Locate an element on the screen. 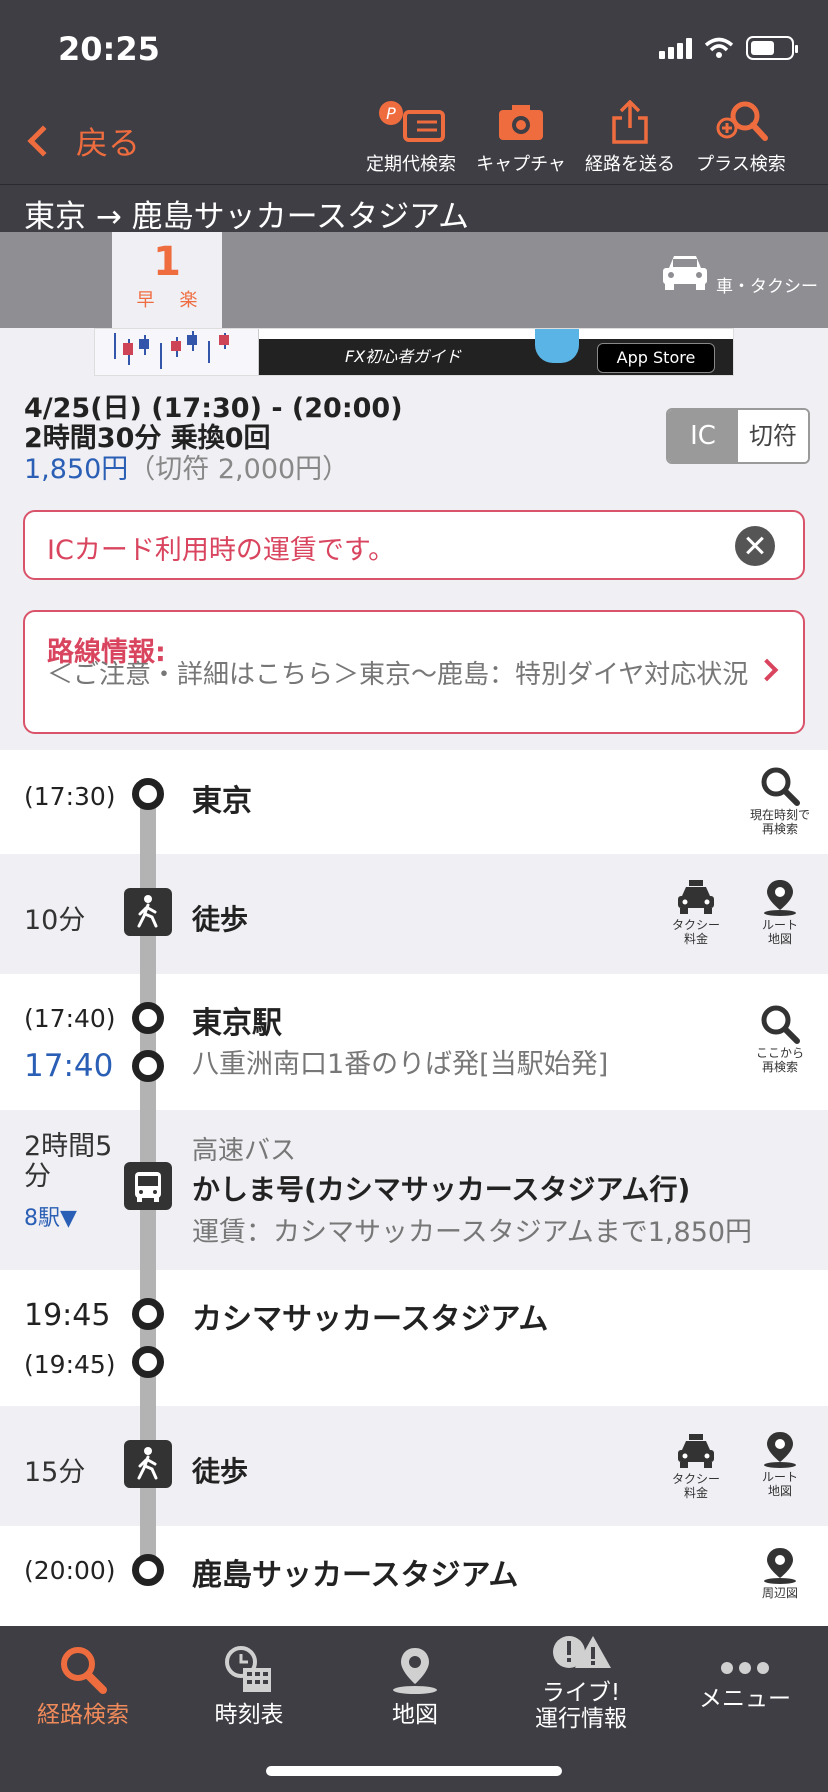 The height and width of the screenshot is (1792, 828). tab-label-line1: ライブ! is located at coordinates (581, 1693).